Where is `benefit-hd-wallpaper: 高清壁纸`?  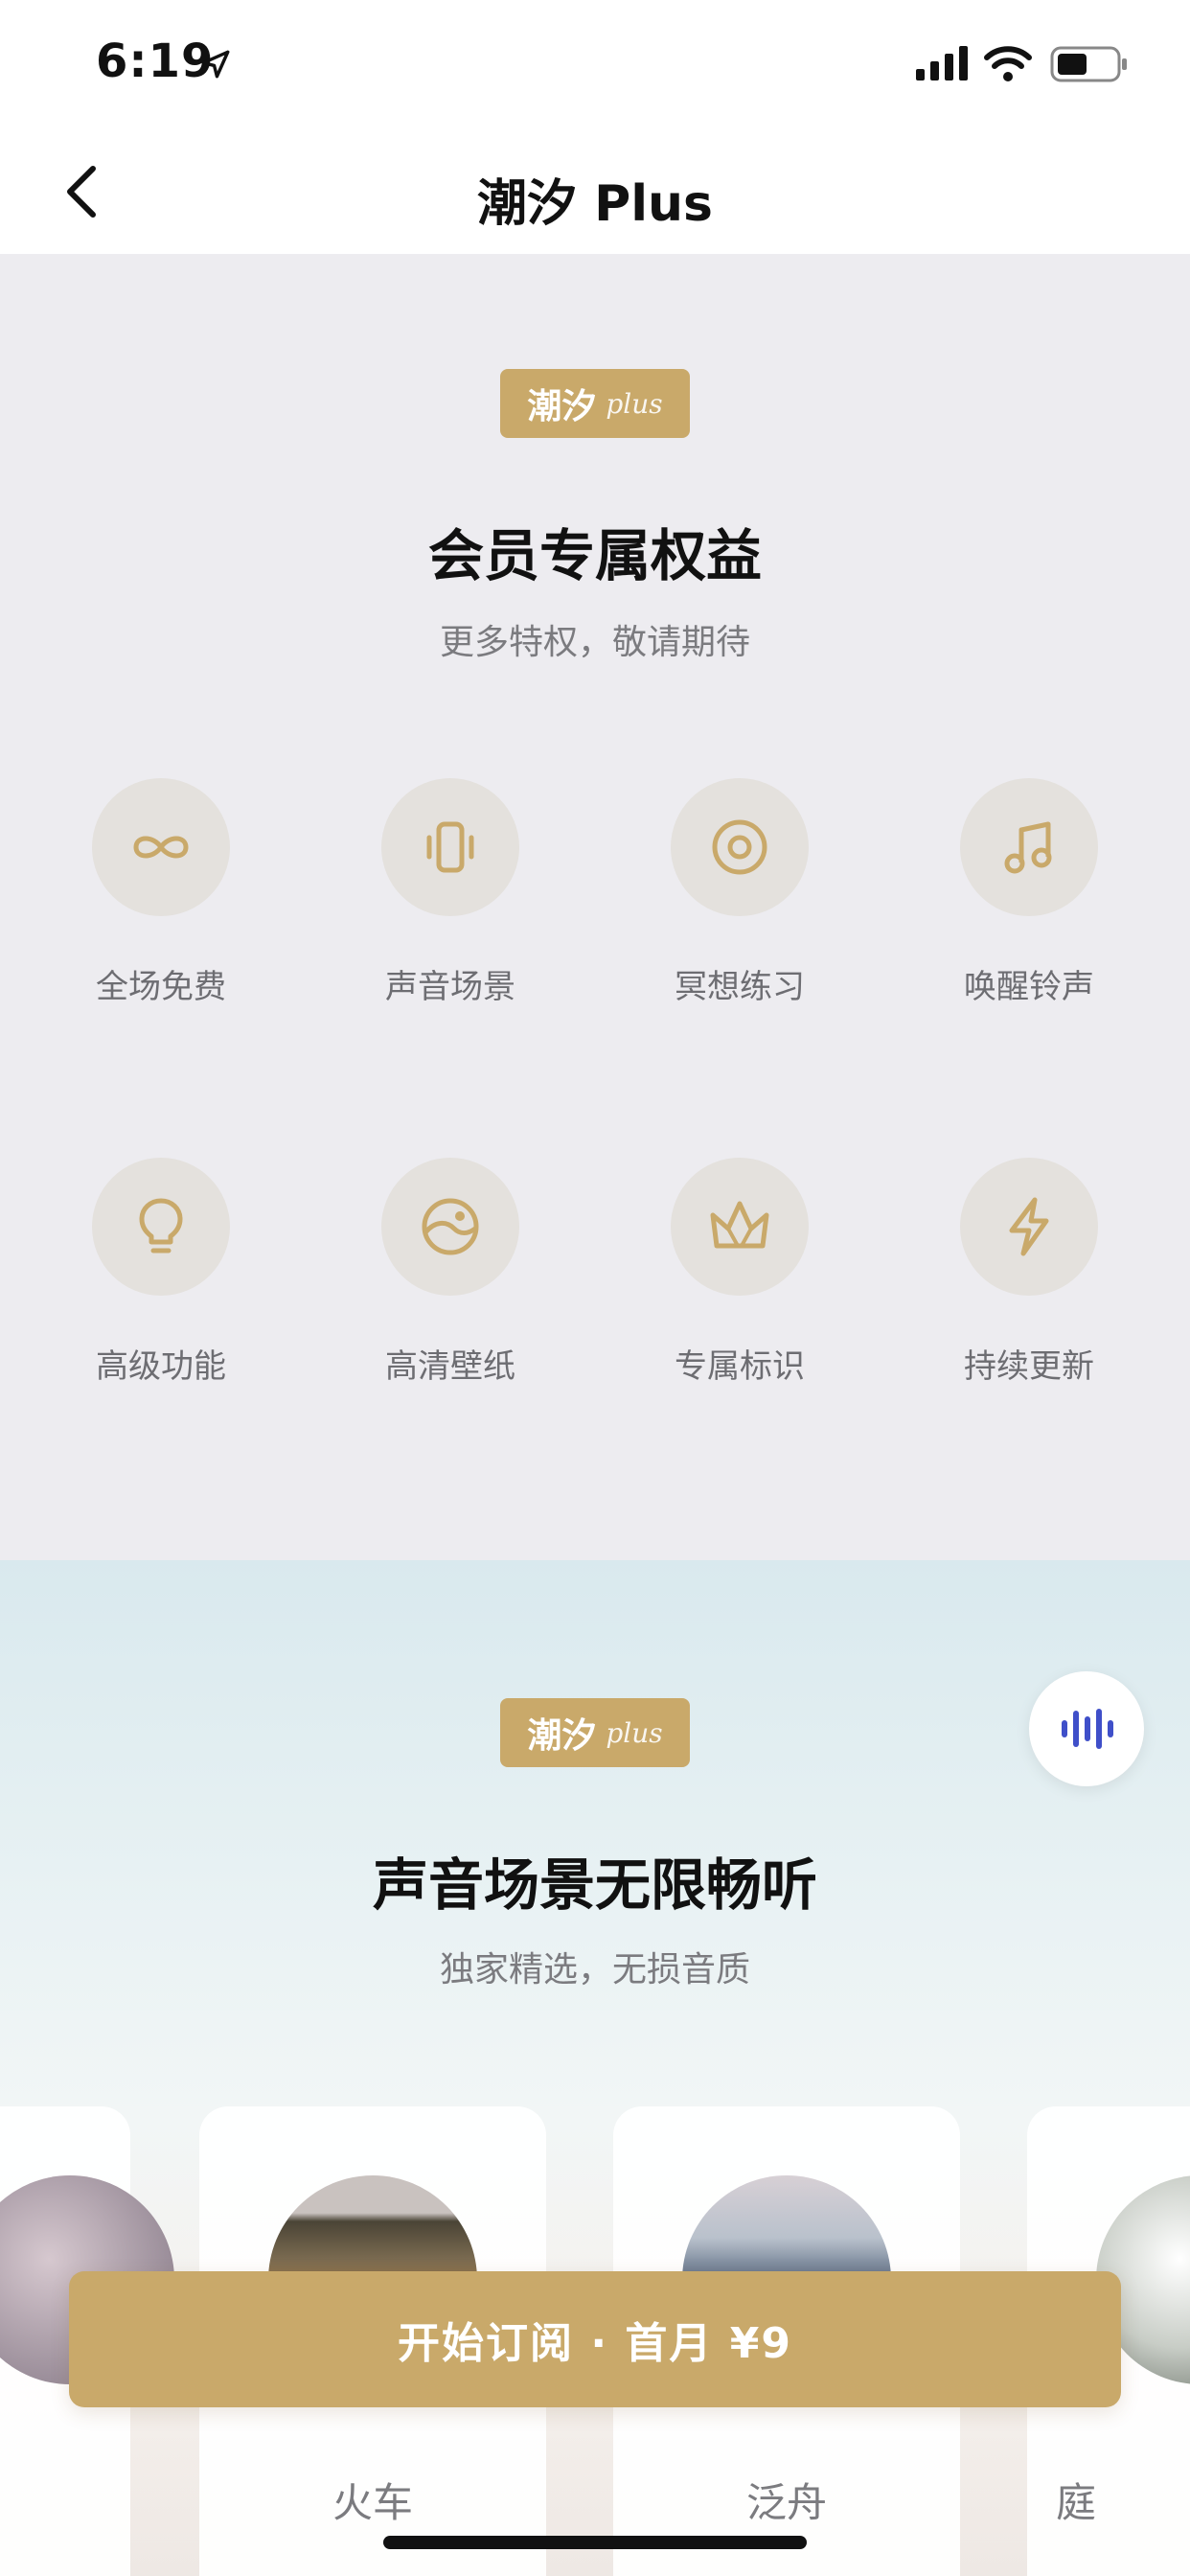 benefit-hd-wallpaper: 高清壁纸 is located at coordinates (451, 1282).